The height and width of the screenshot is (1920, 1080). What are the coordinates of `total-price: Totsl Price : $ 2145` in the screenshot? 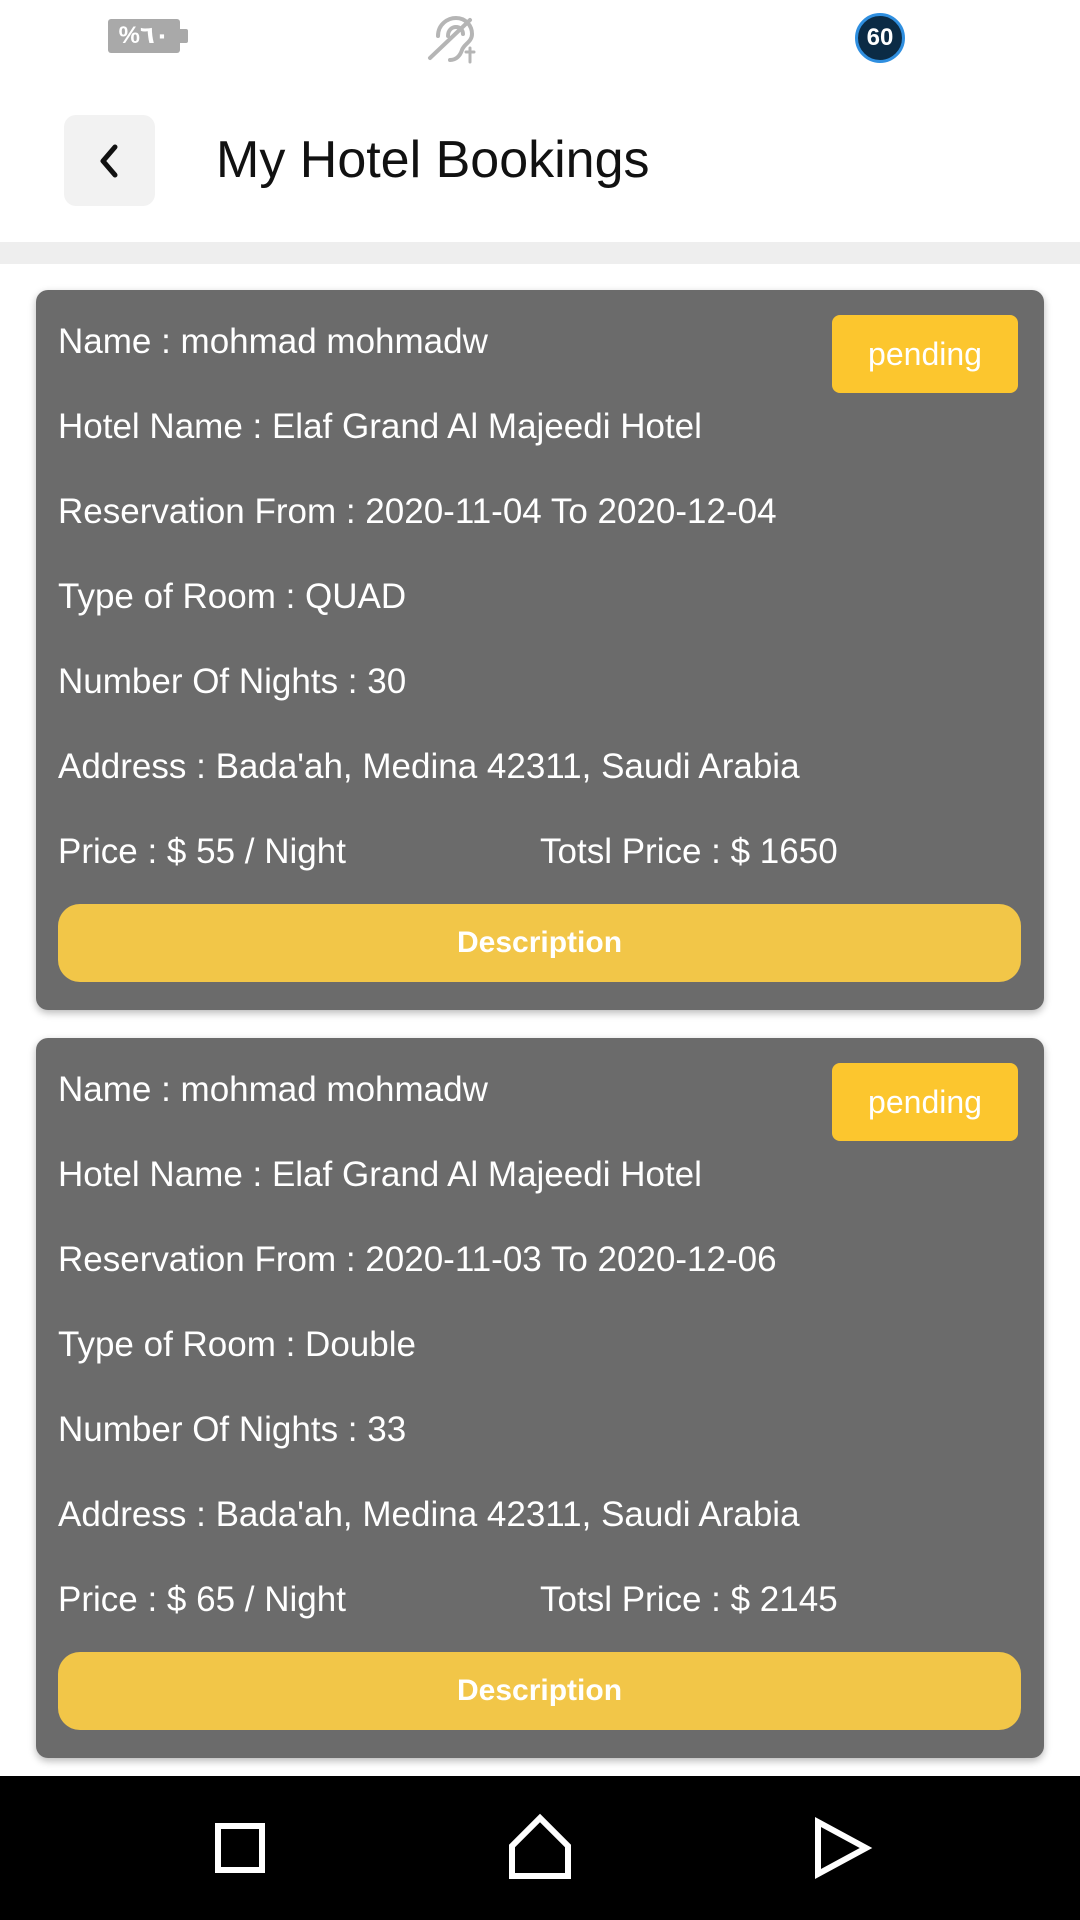 It's located at (689, 1599).